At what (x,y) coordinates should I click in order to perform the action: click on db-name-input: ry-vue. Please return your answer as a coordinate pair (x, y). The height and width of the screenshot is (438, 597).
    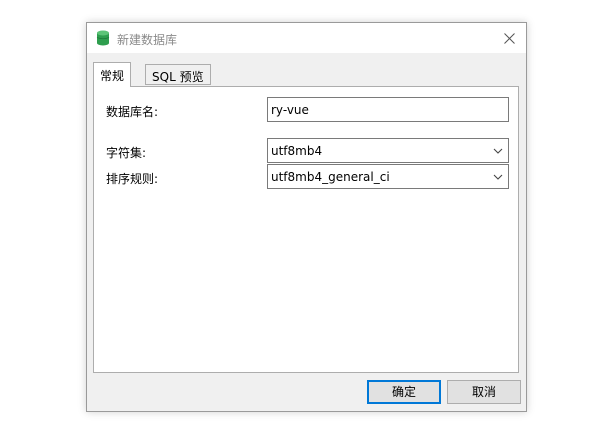
    Looking at the image, I should click on (388, 109).